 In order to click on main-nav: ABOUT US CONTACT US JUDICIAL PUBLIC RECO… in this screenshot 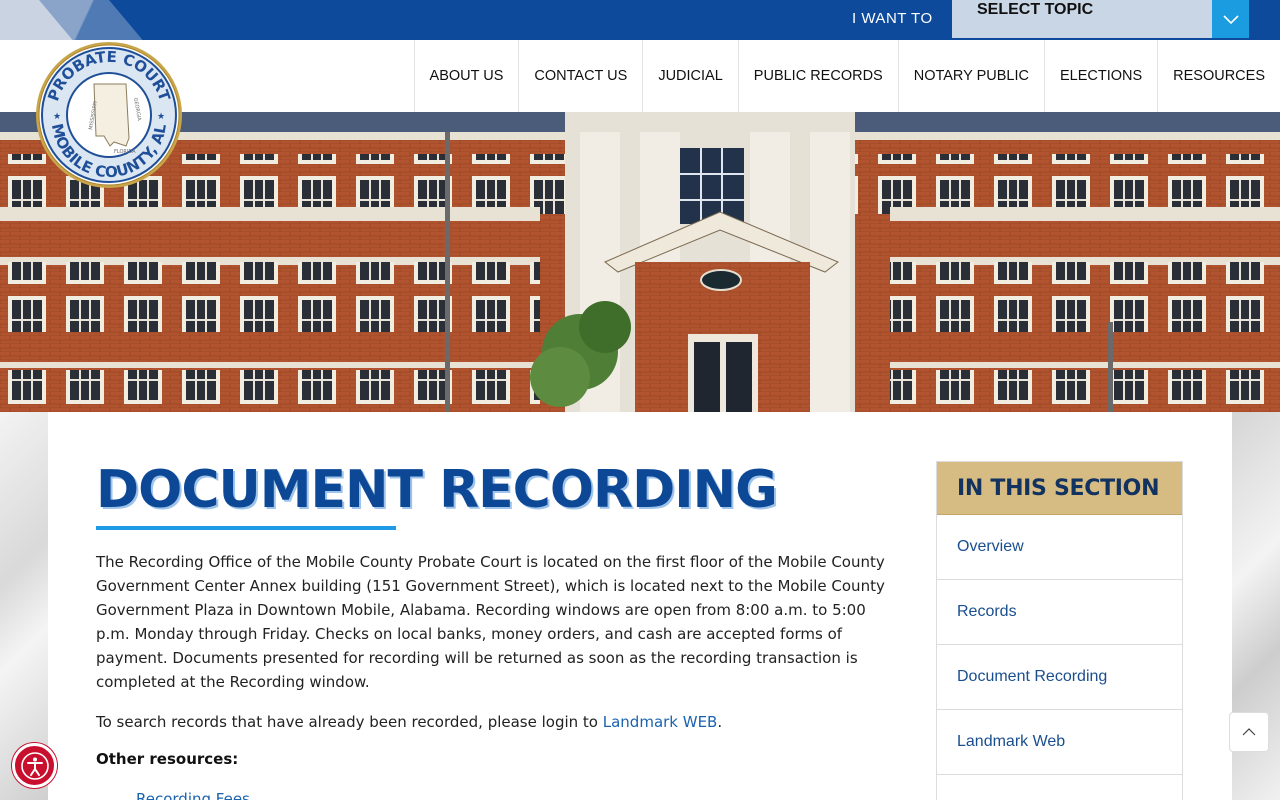, I will do `click(846, 76)`.